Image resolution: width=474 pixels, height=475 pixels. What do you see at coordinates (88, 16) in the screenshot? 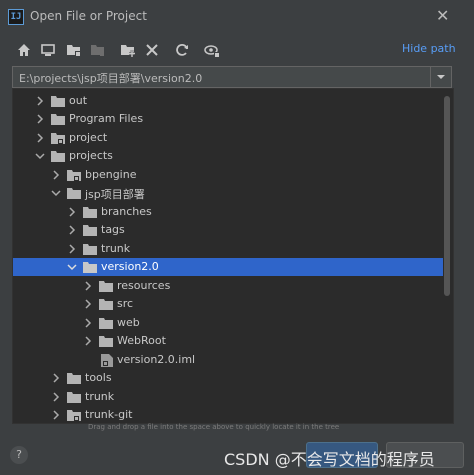
I see `window-title: Open File or Project` at bounding box center [88, 16].